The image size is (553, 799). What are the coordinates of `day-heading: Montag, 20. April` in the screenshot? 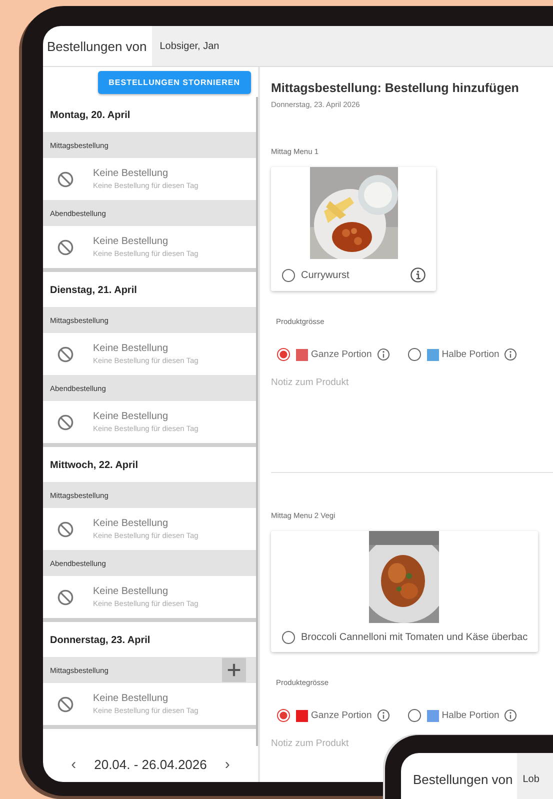 It's located at (90, 116).